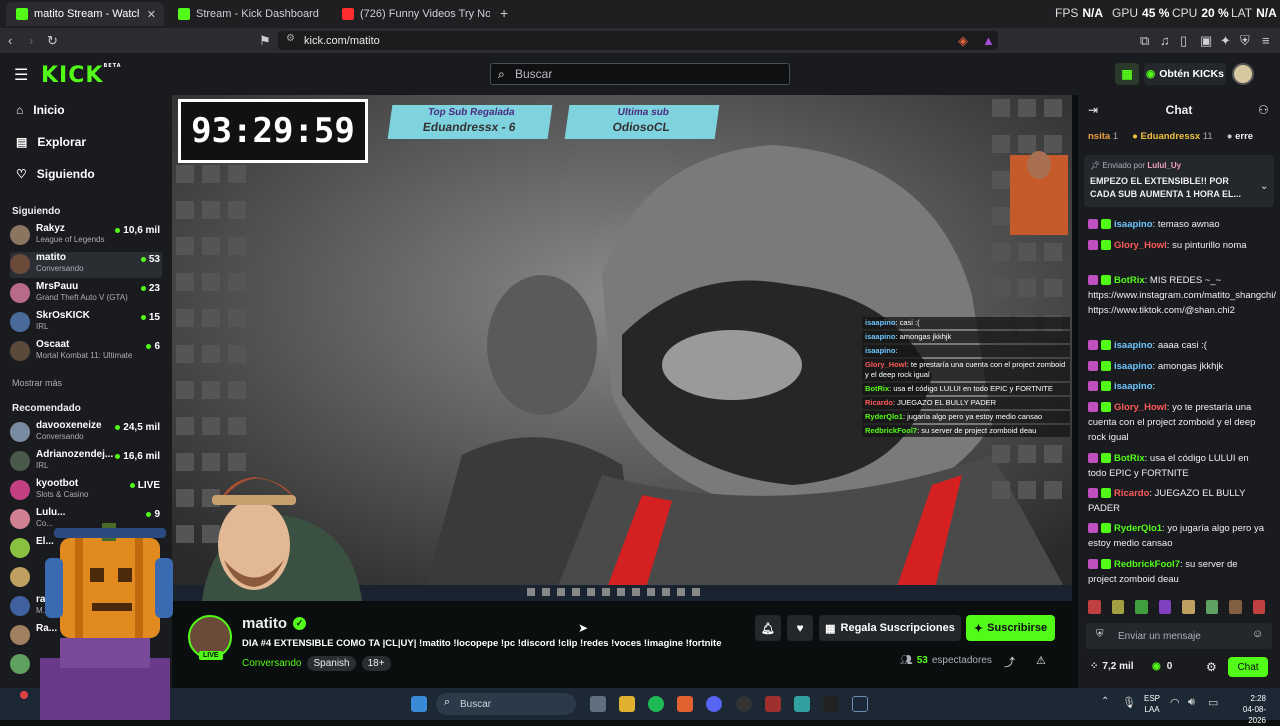  I want to click on menu-icon: ≡, so click(1266, 40).